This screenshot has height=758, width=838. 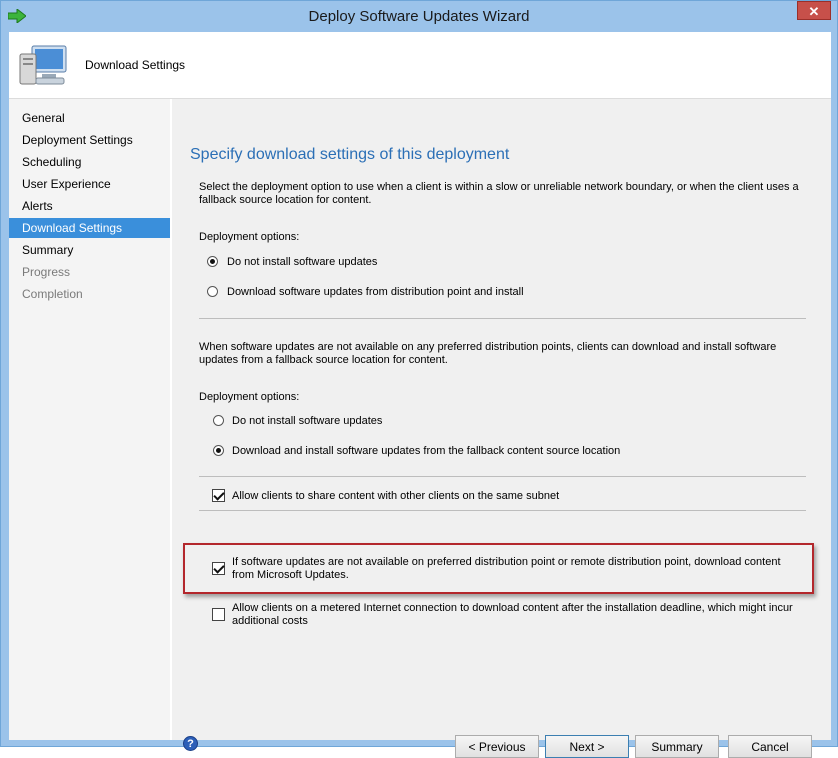 I want to click on title-bar: Deploy Software Updates Wizard ✕, so click(x=419, y=16).